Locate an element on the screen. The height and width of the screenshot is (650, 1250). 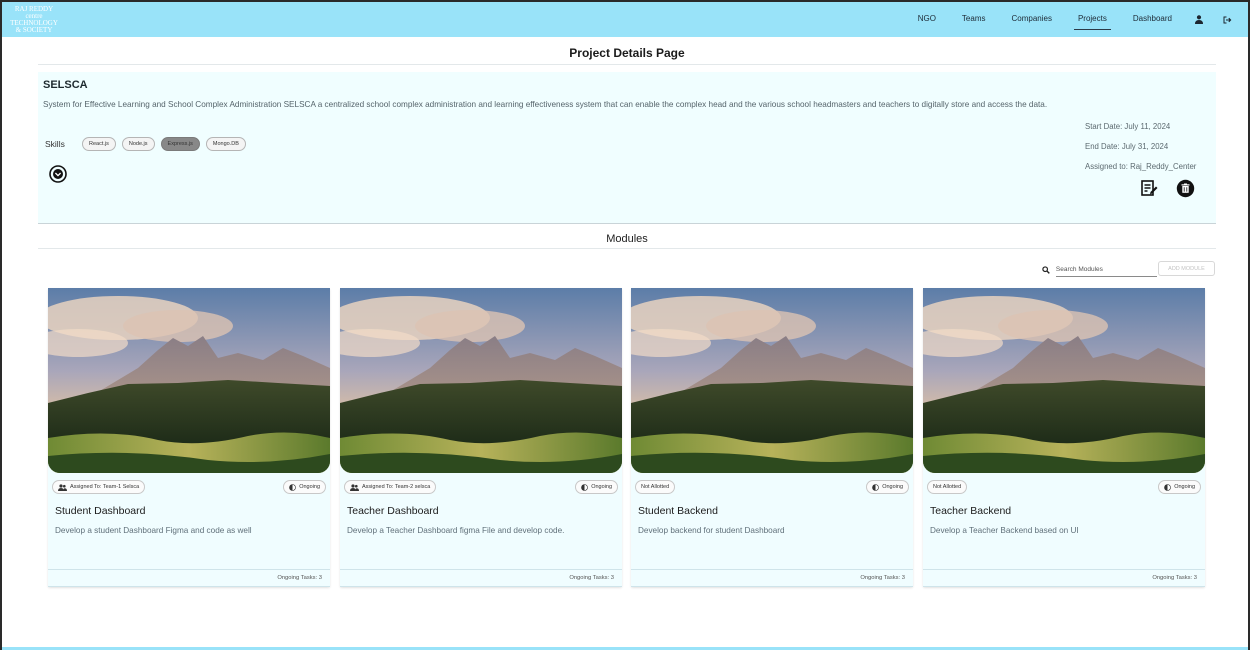
edit-note-icon is located at coordinates (1149, 188).